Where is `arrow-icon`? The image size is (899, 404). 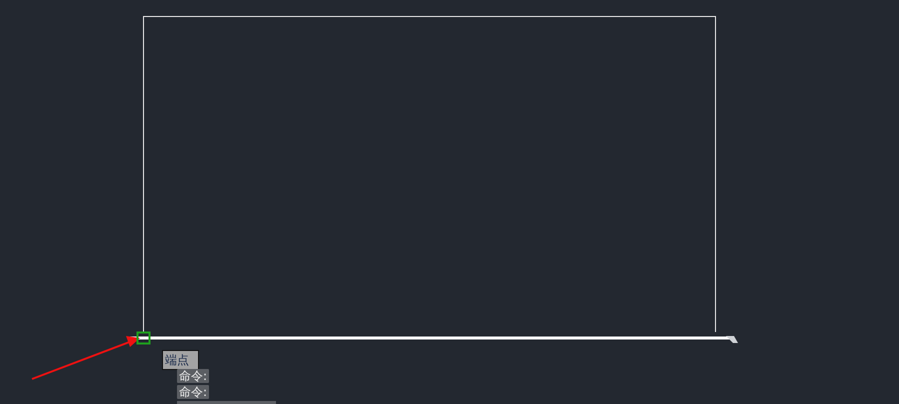 arrow-icon is located at coordinates (86, 358).